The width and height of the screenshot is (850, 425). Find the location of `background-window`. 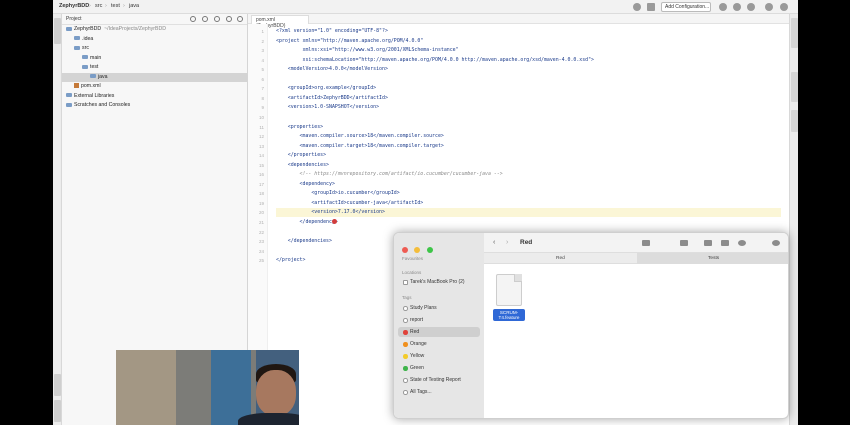

background-window is located at coordinates (231, 387).